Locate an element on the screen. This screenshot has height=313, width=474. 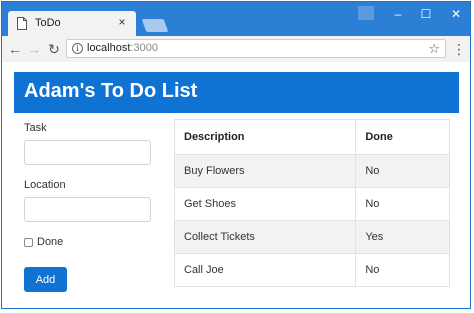
user-icon is located at coordinates (366, 13).